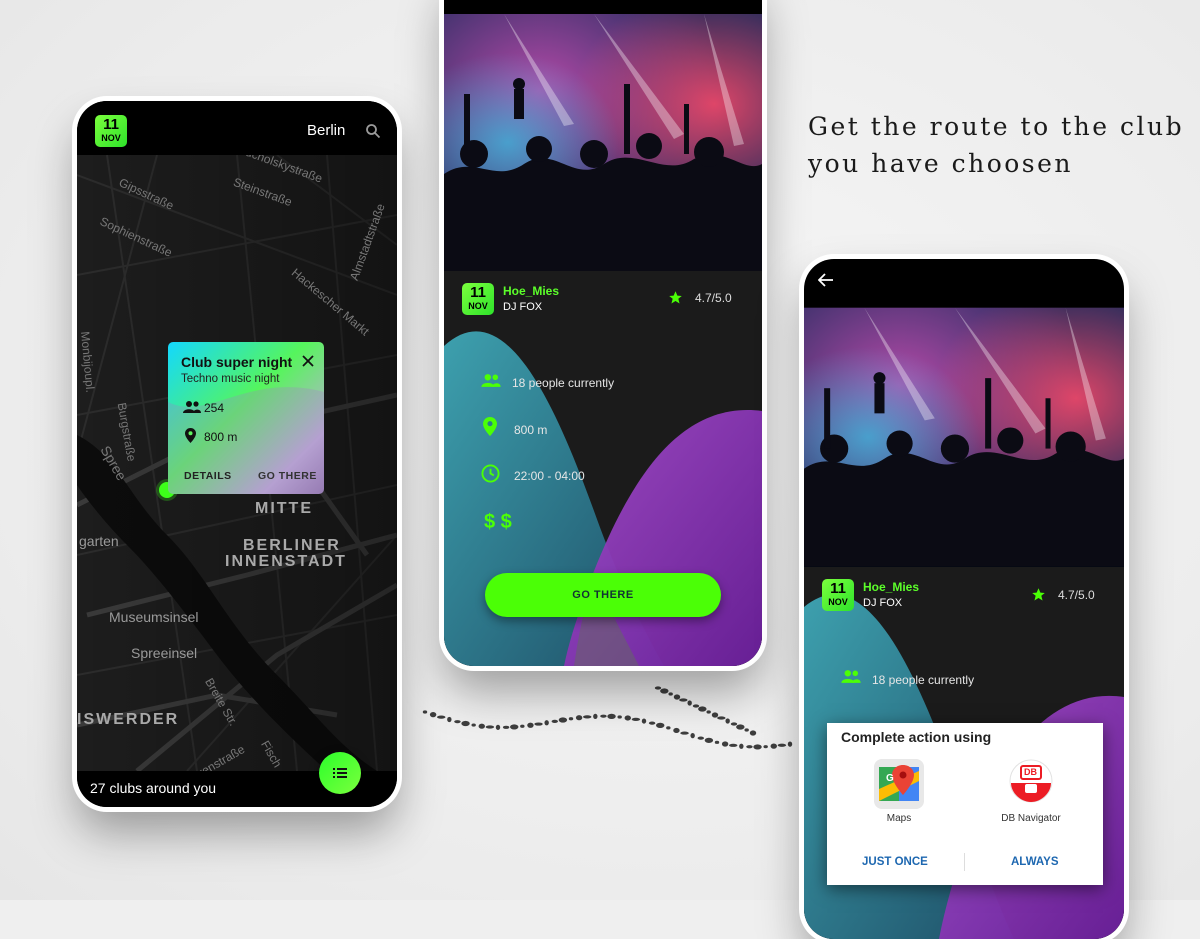 The height and width of the screenshot is (939, 1200). Describe the element at coordinates (221, 437) in the screenshot. I see `popup-distance: 800 m` at that location.